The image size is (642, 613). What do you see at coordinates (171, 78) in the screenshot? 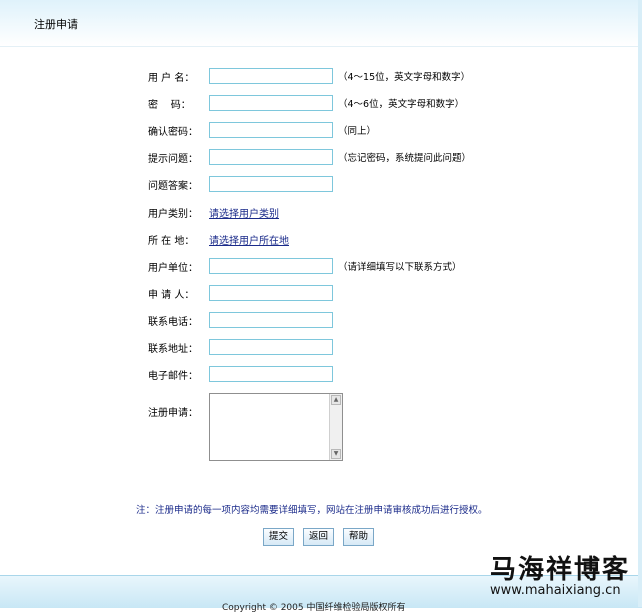
I see `username-label: 用 户 名：` at bounding box center [171, 78].